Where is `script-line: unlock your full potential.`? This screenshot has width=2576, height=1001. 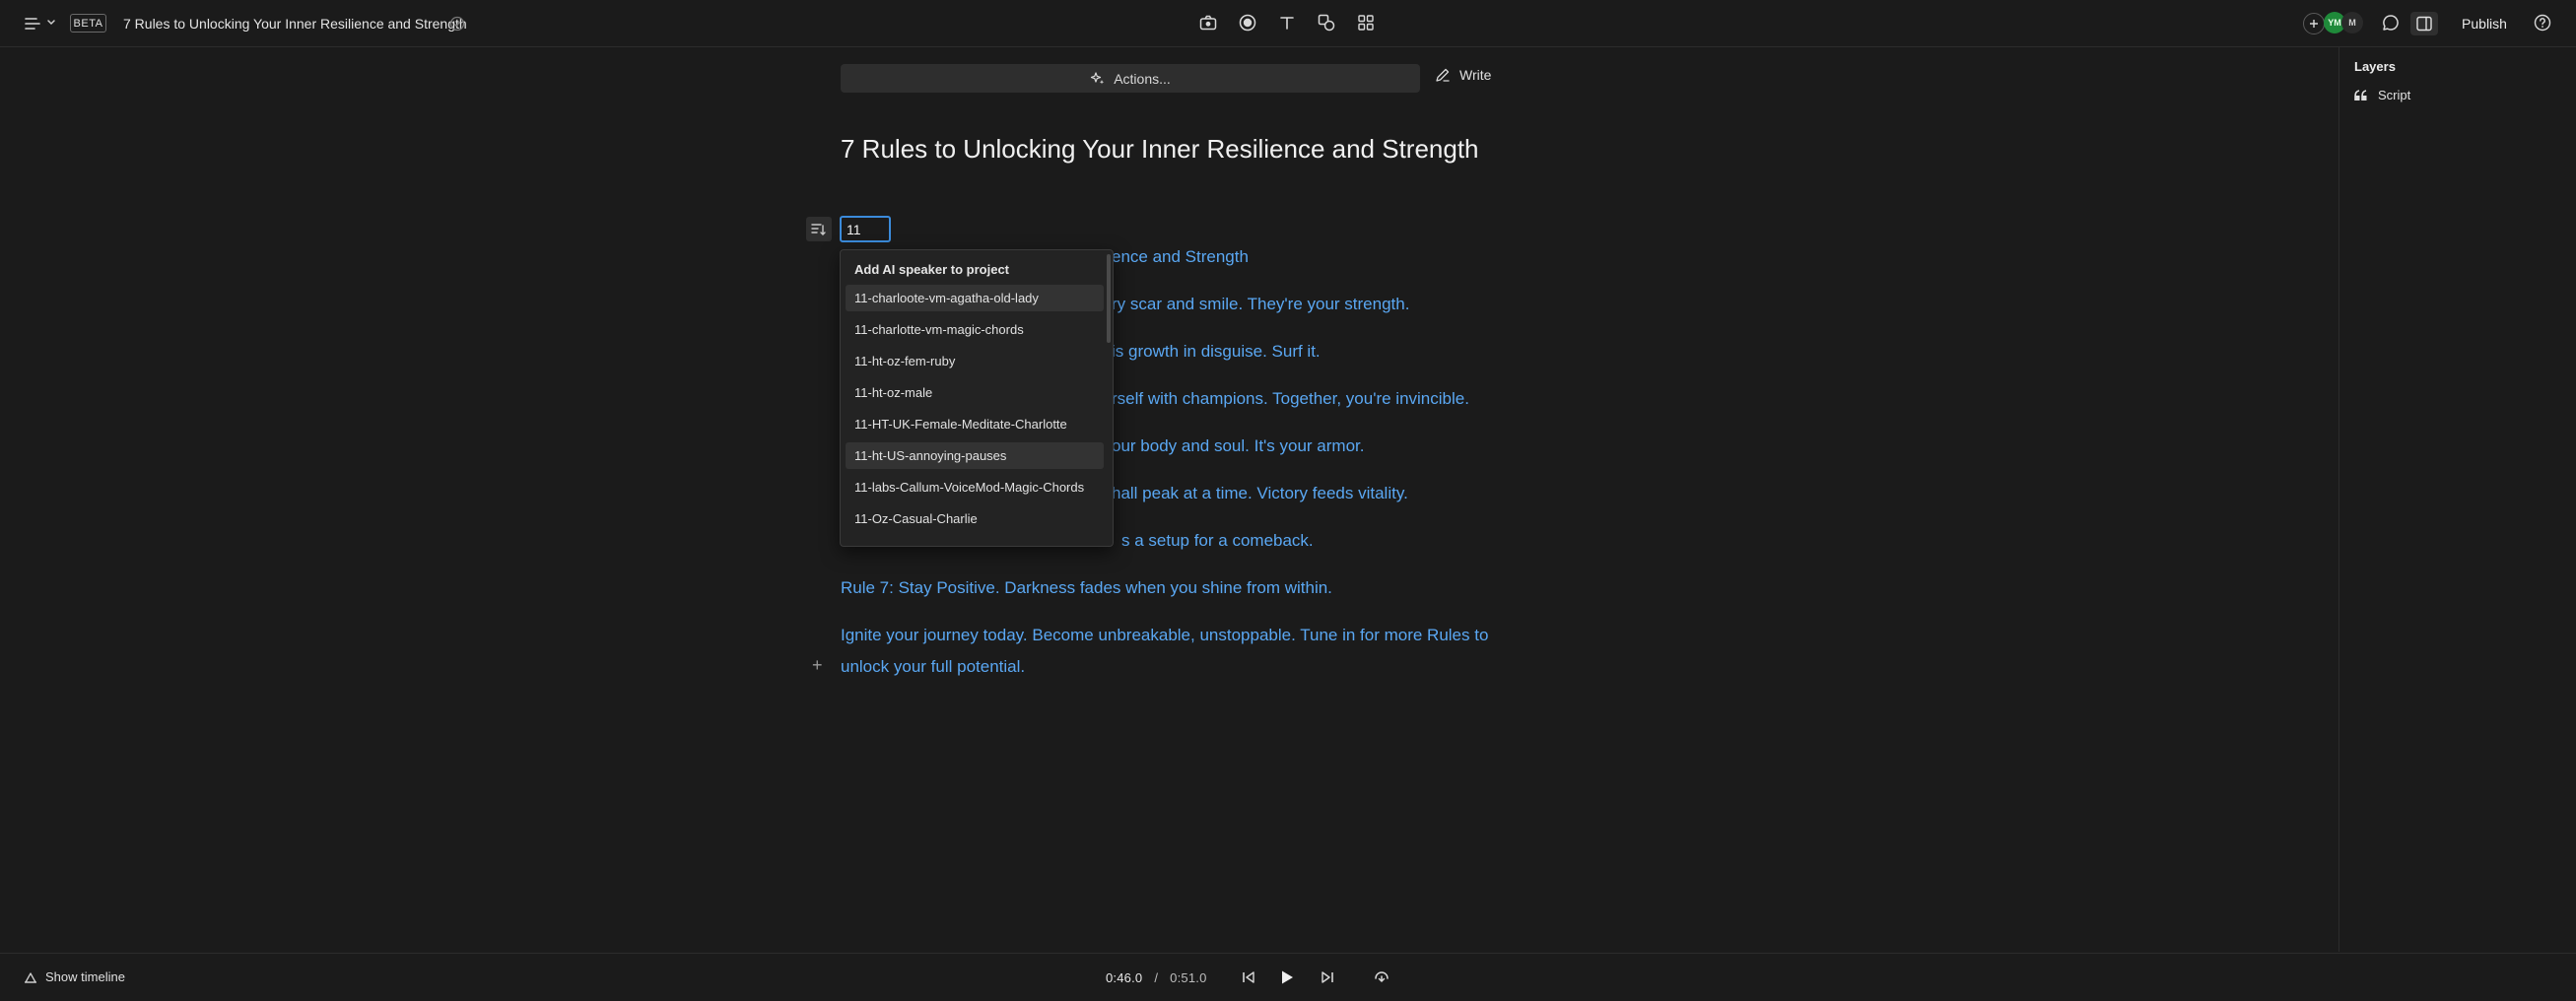 script-line: unlock your full potential. is located at coordinates (933, 667).